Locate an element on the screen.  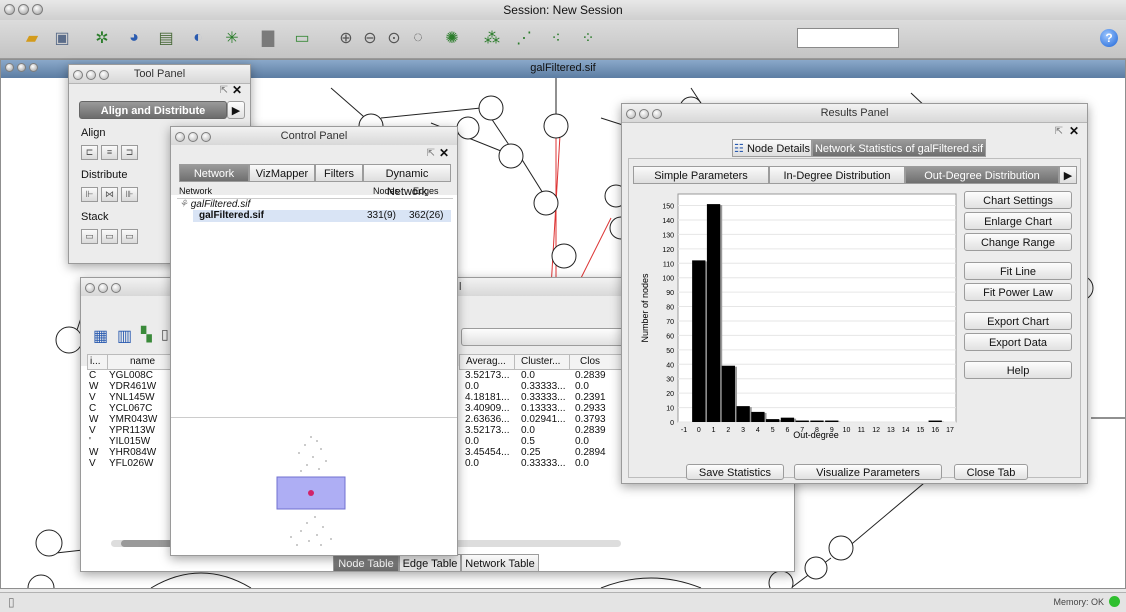
chart-settings-button: Chart Settings is located at coordinates (1018, 200).